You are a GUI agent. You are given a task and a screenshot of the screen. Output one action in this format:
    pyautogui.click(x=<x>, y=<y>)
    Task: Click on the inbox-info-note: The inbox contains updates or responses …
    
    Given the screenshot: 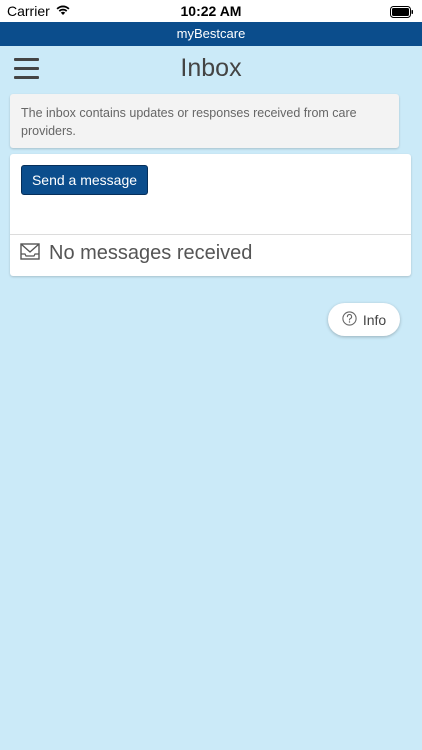 What is the action you would take?
    pyautogui.click(x=204, y=121)
    